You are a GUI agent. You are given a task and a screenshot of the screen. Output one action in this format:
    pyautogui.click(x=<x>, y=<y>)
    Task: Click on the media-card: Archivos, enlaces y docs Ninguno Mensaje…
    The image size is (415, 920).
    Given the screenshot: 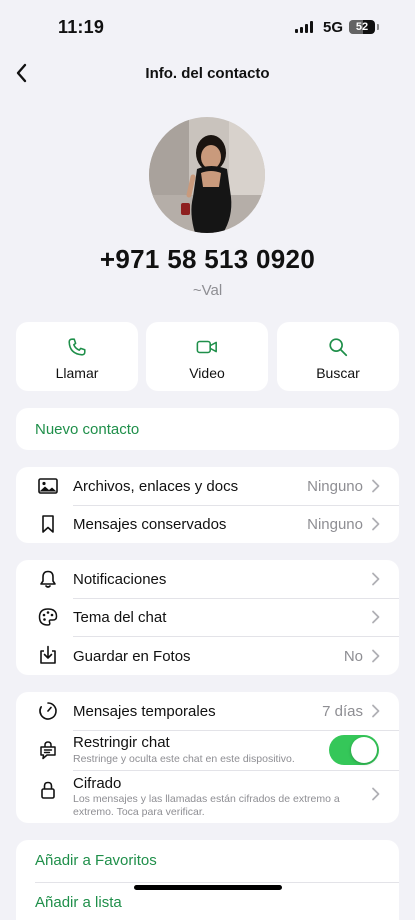 What is the action you would take?
    pyautogui.click(x=207, y=505)
    